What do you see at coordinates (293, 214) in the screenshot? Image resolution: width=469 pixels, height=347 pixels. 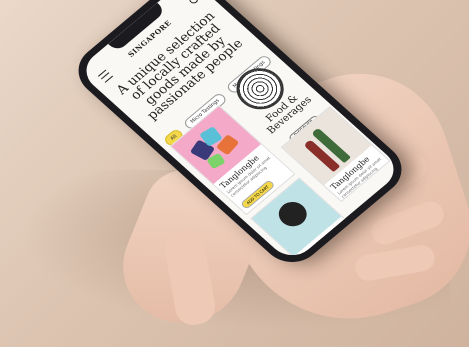 I see `brand-emblem` at bounding box center [293, 214].